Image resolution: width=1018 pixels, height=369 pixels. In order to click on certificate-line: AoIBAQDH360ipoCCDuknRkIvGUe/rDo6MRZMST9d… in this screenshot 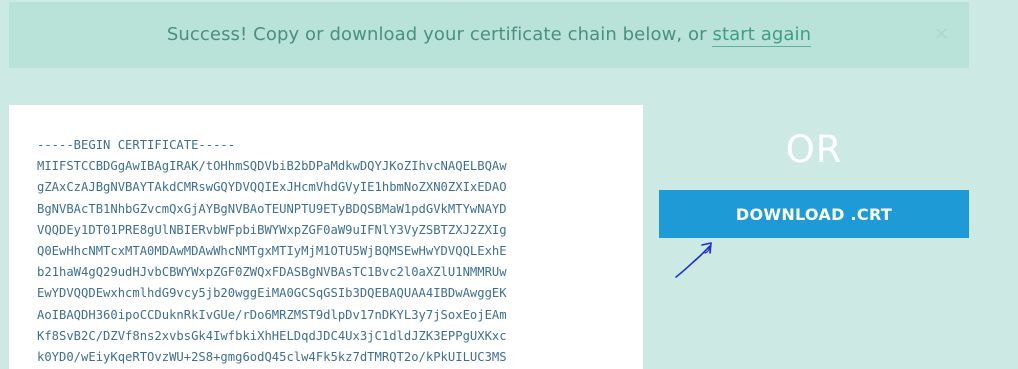, I will do `click(272, 314)`.